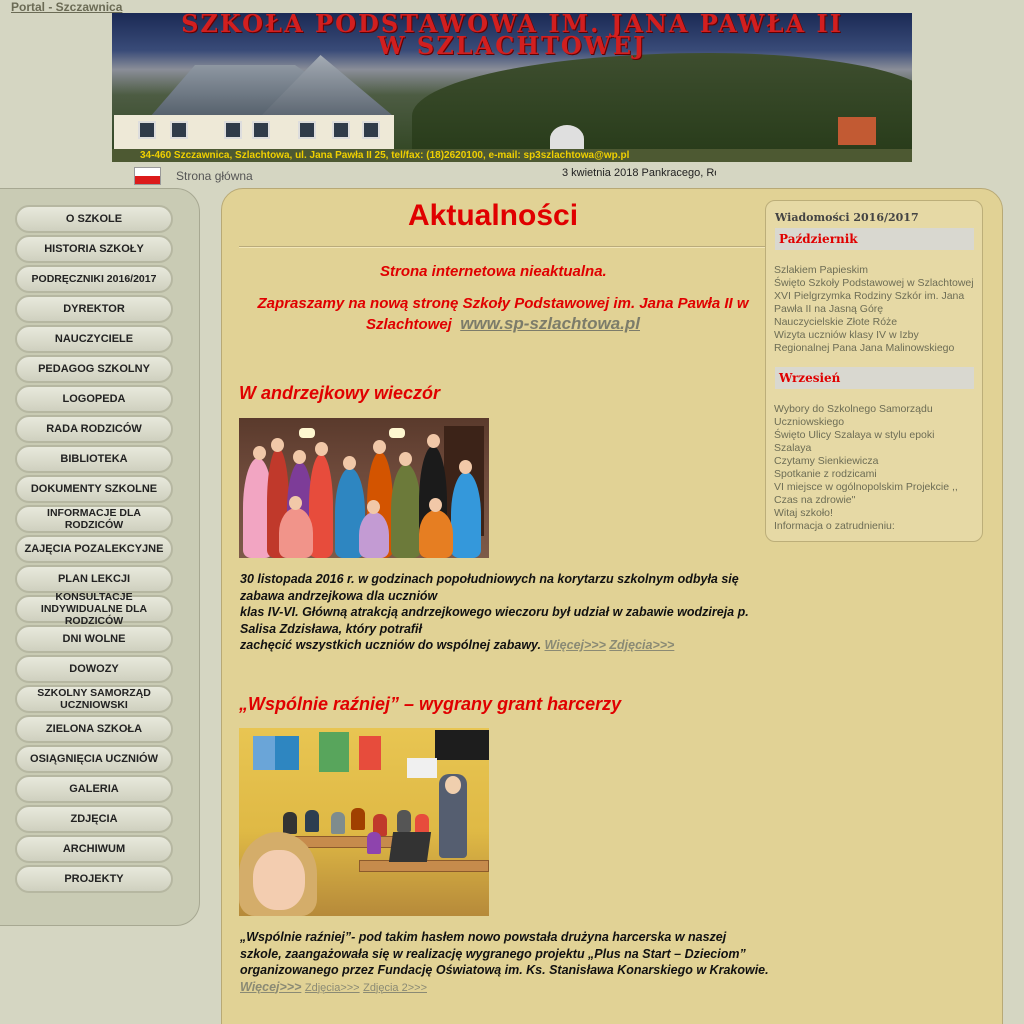  I want to click on news-list-item: Informacja o zatrudnieniu:, so click(874, 526).